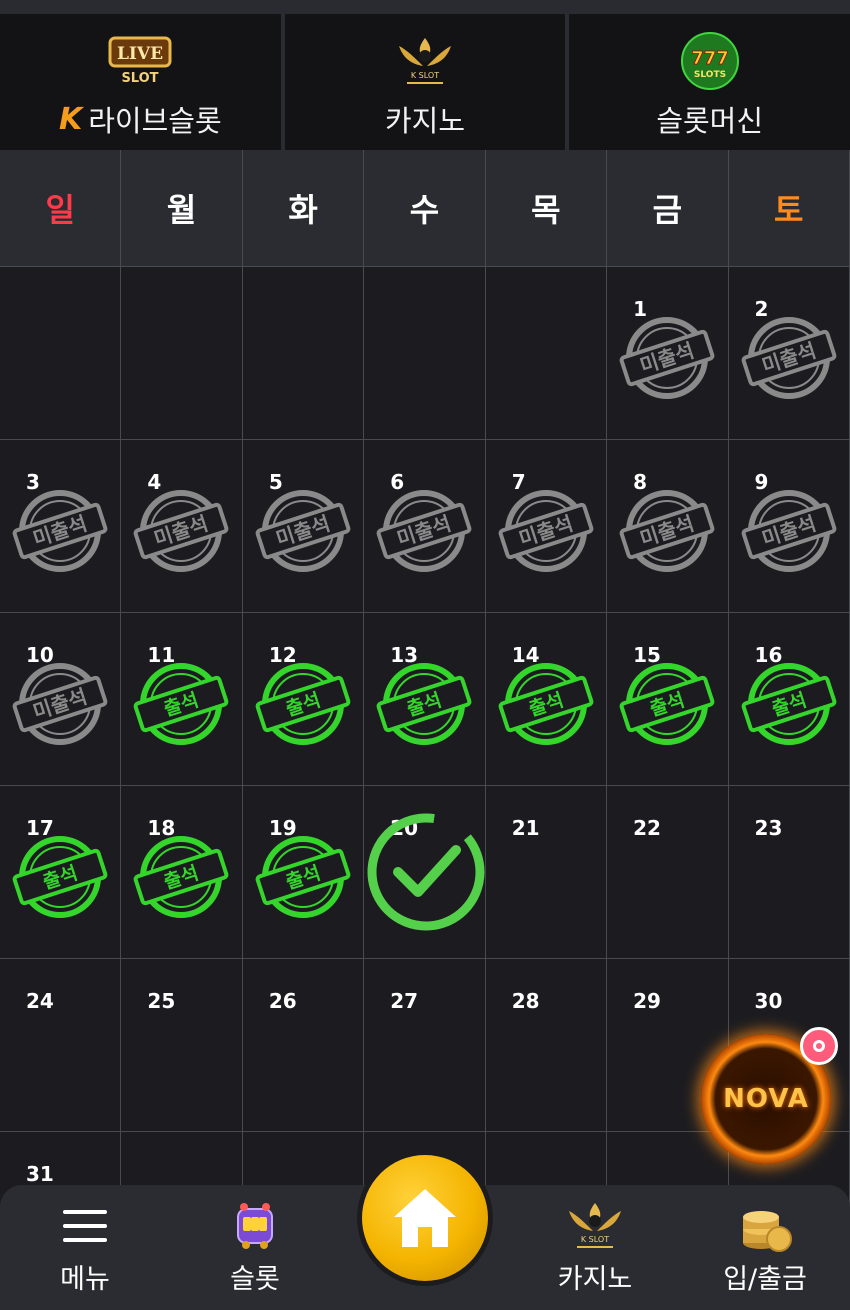 This screenshot has height=1310, width=850. I want to click on nav-slot-label: 슬롯, so click(255, 1279).